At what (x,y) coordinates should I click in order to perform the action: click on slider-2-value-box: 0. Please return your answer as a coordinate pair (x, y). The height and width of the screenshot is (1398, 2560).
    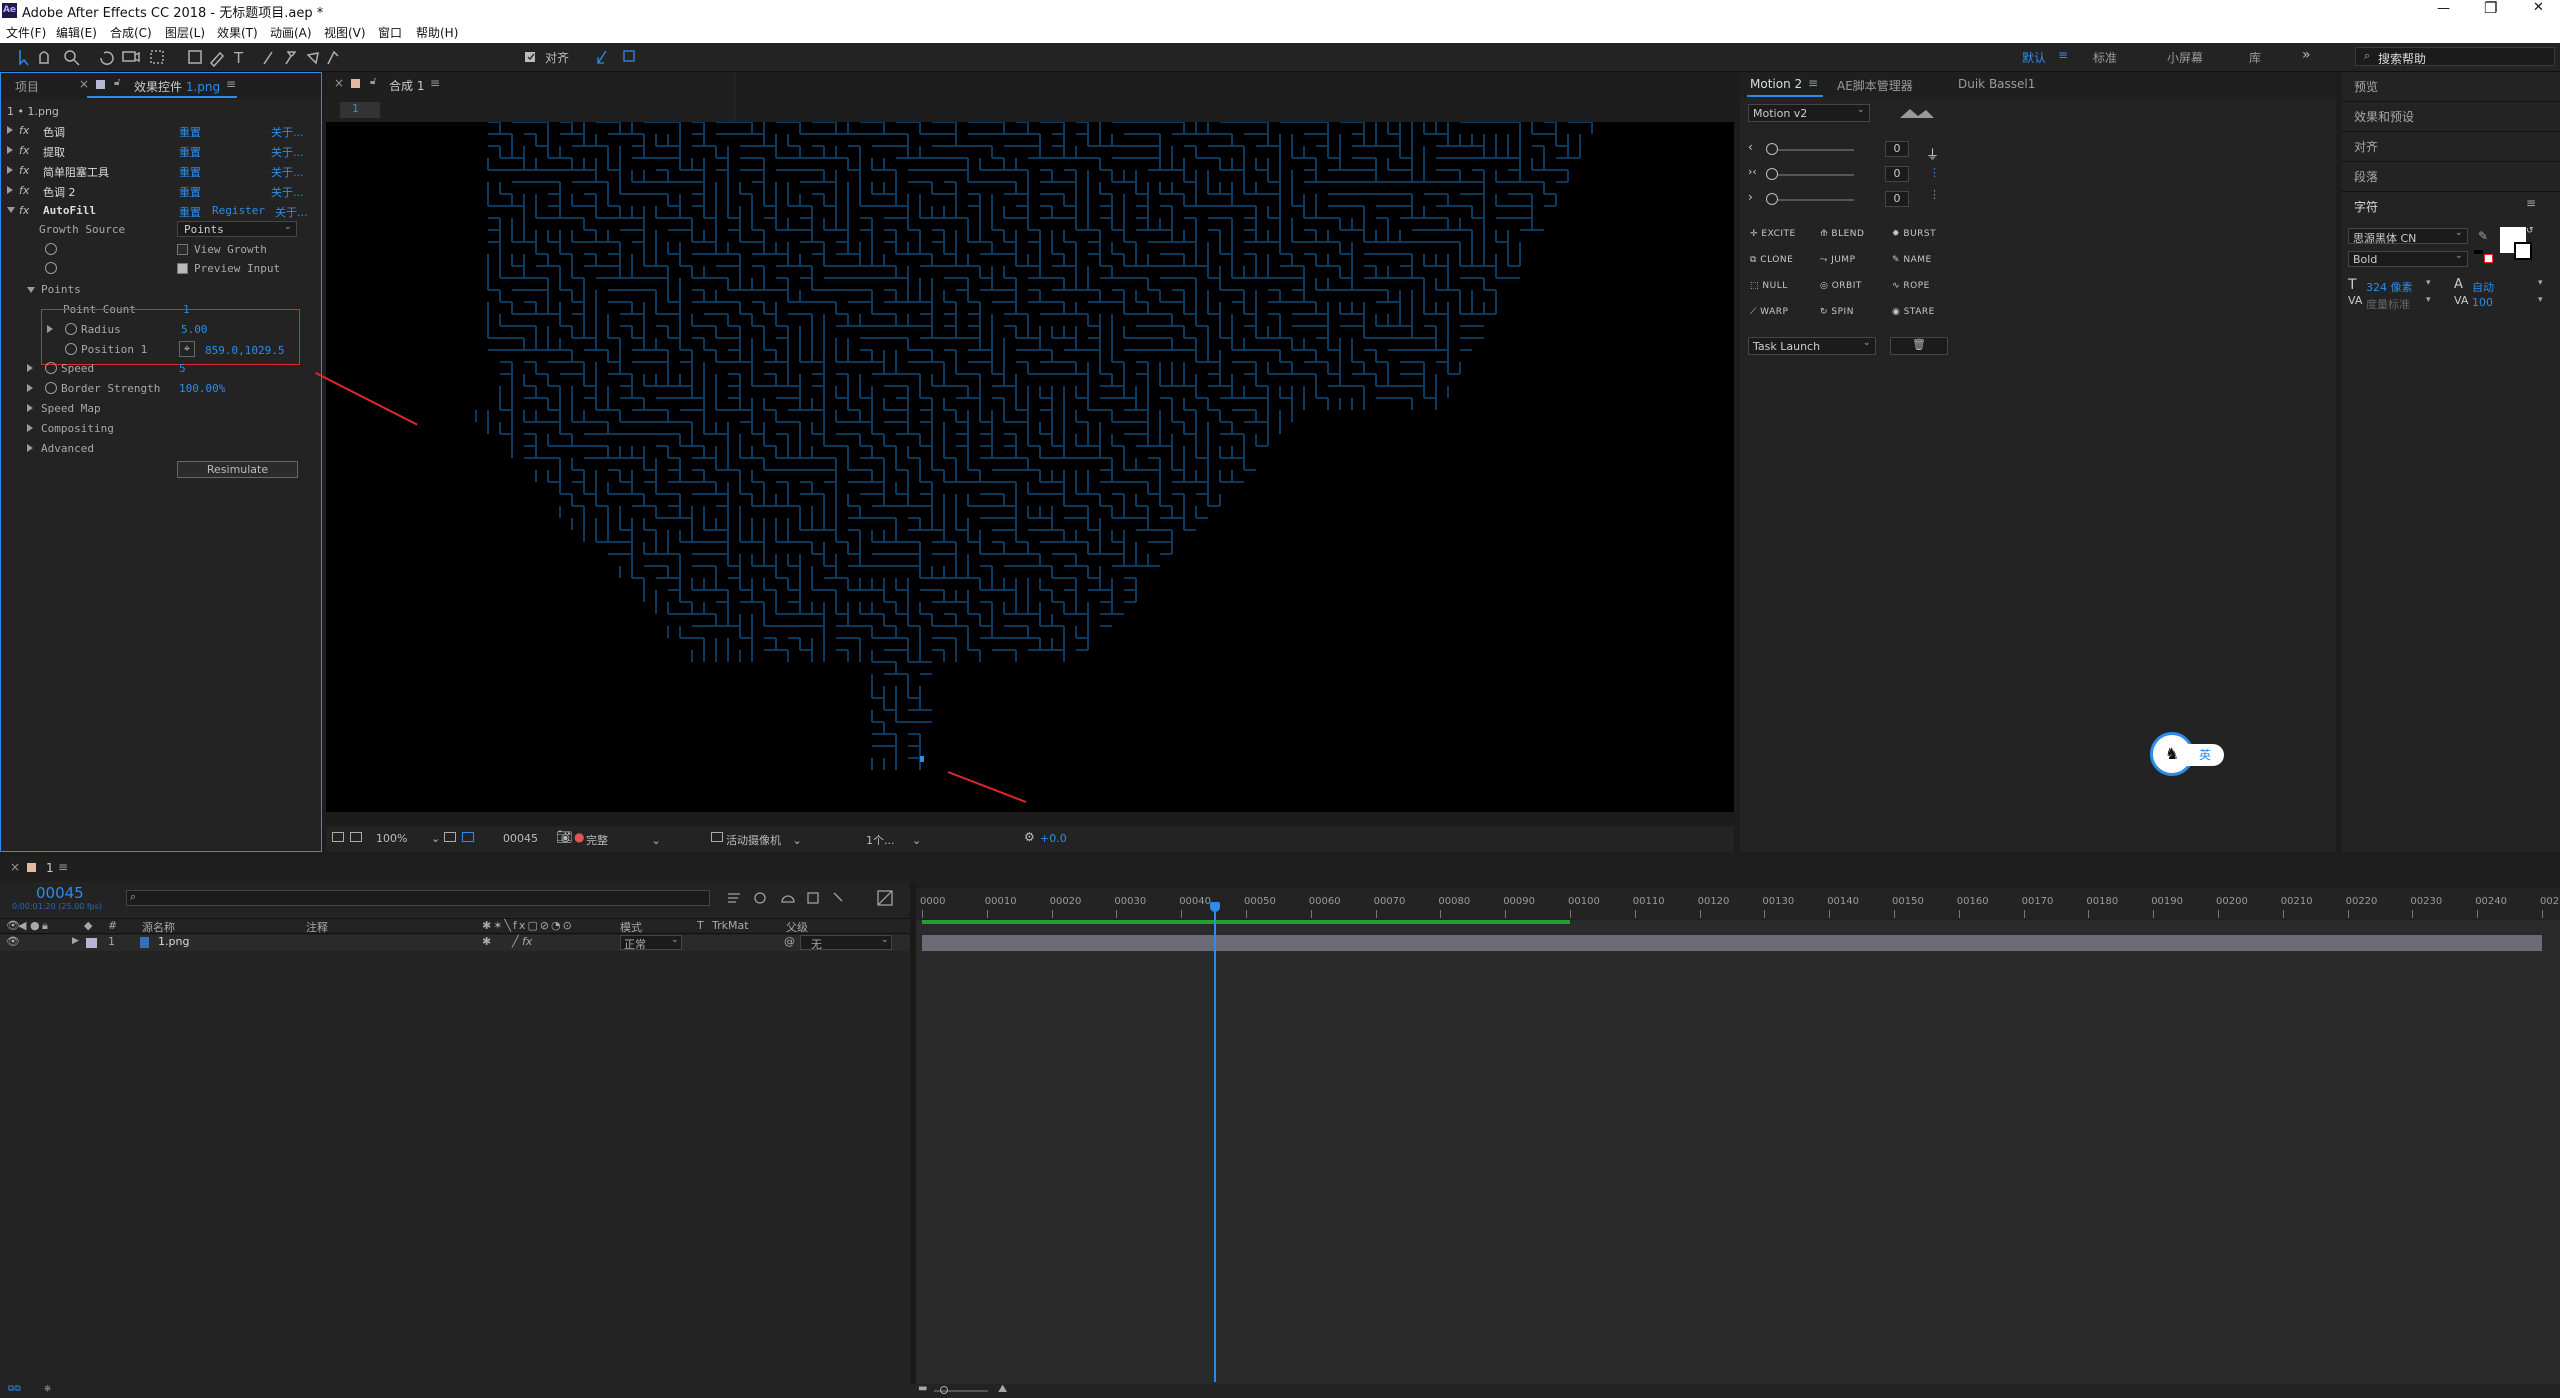
    Looking at the image, I should click on (1897, 174).